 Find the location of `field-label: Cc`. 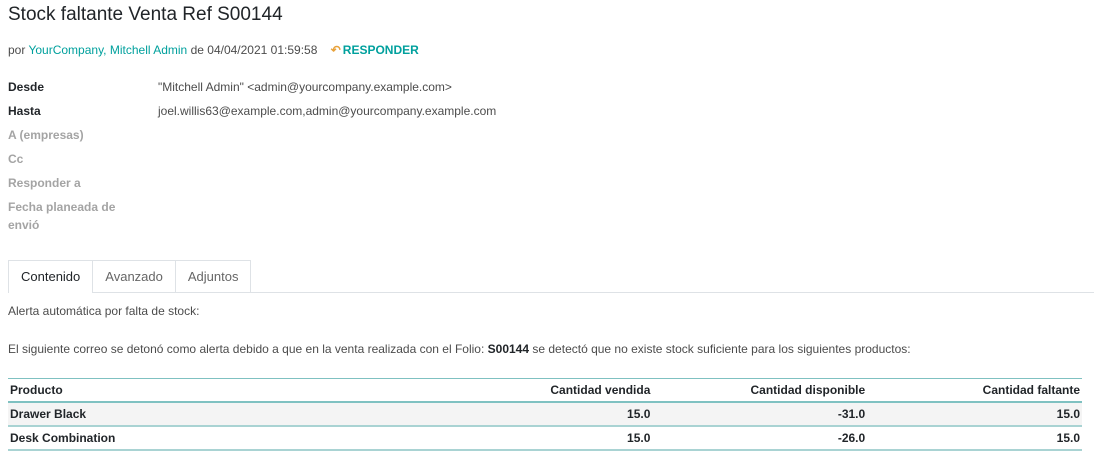

field-label: Cc is located at coordinates (16, 159).